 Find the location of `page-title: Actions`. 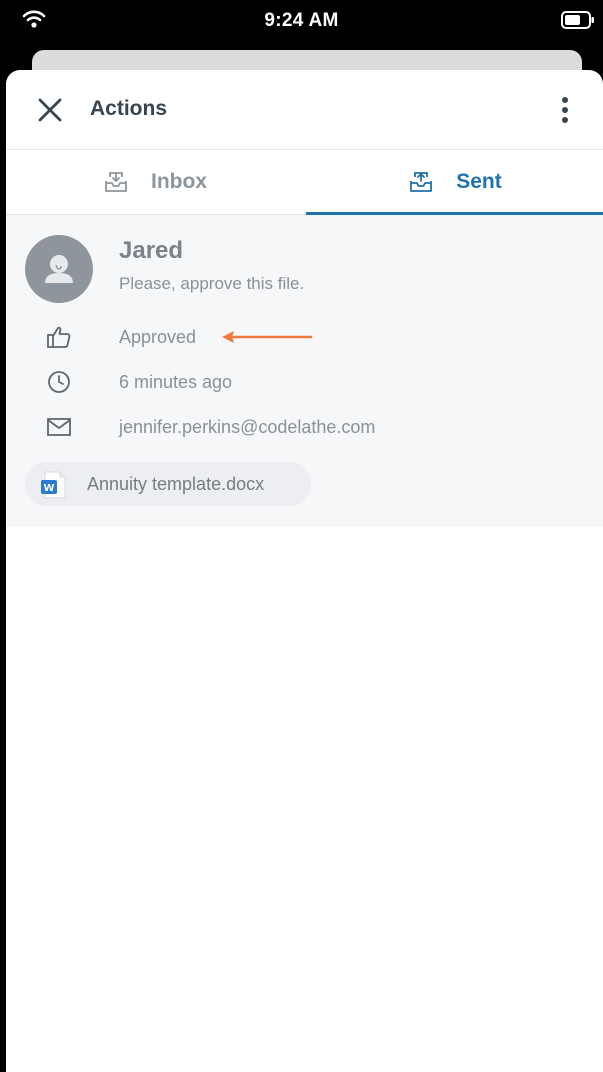

page-title: Actions is located at coordinates (129, 108).